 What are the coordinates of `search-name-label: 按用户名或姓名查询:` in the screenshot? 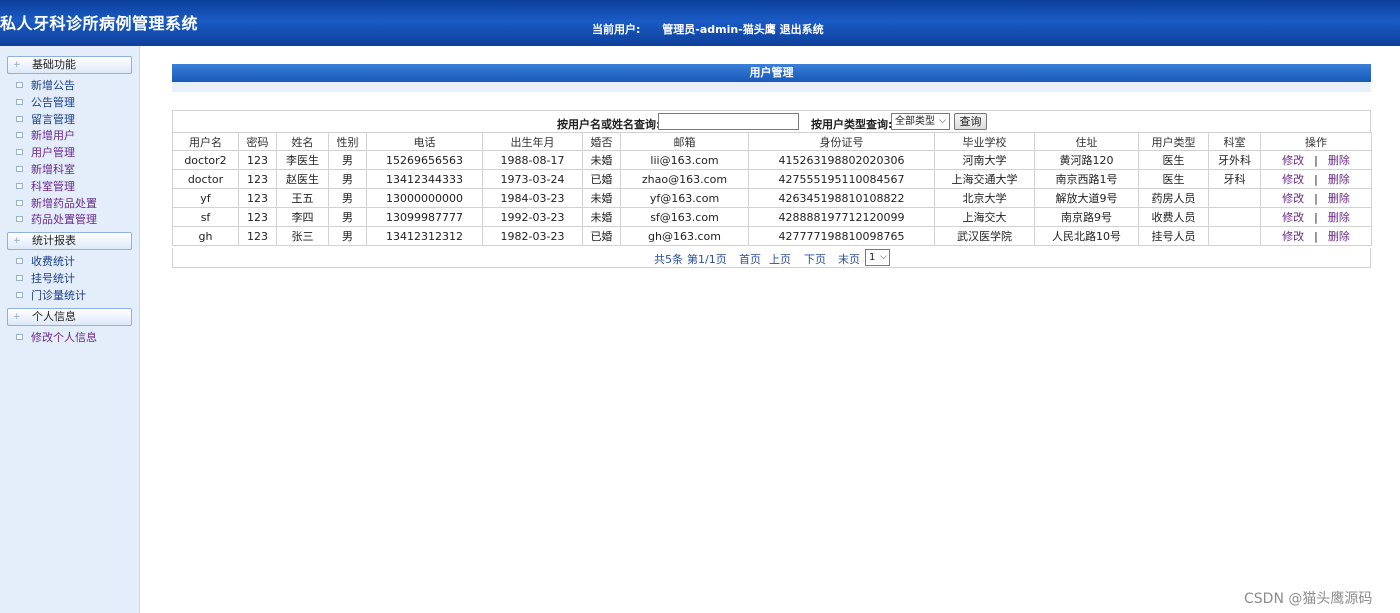 It's located at (609, 124).